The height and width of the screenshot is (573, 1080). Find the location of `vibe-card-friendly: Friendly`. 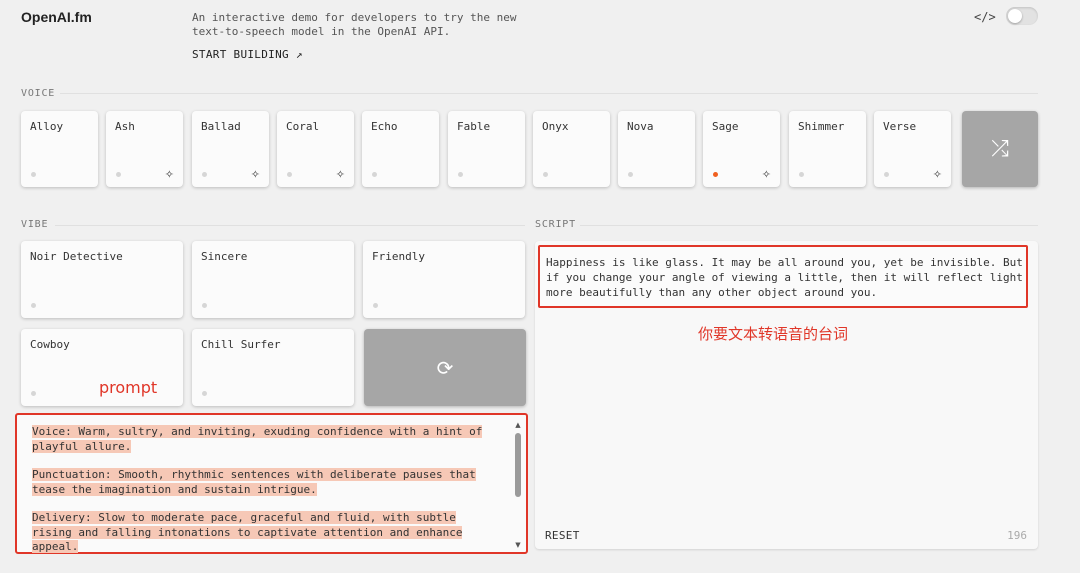

vibe-card-friendly: Friendly is located at coordinates (444, 279).